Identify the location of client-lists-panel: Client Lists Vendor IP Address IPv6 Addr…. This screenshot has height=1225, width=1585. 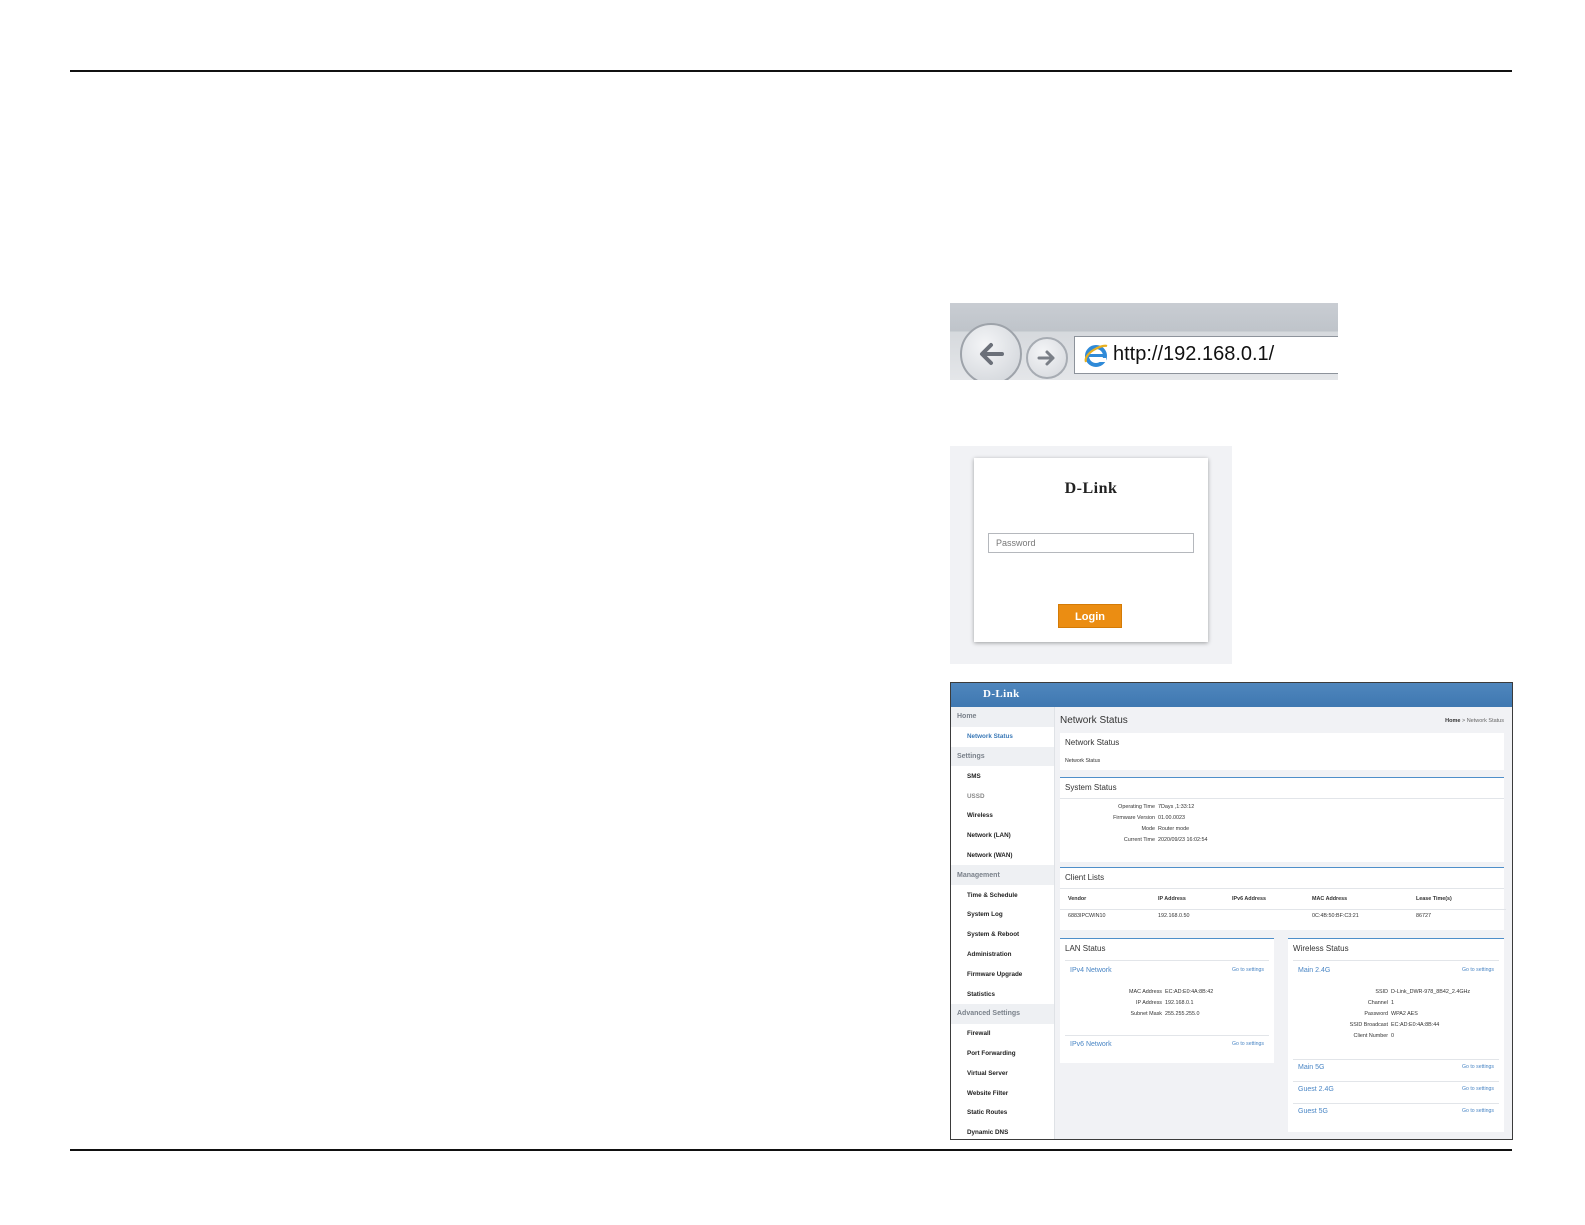
(1283, 898).